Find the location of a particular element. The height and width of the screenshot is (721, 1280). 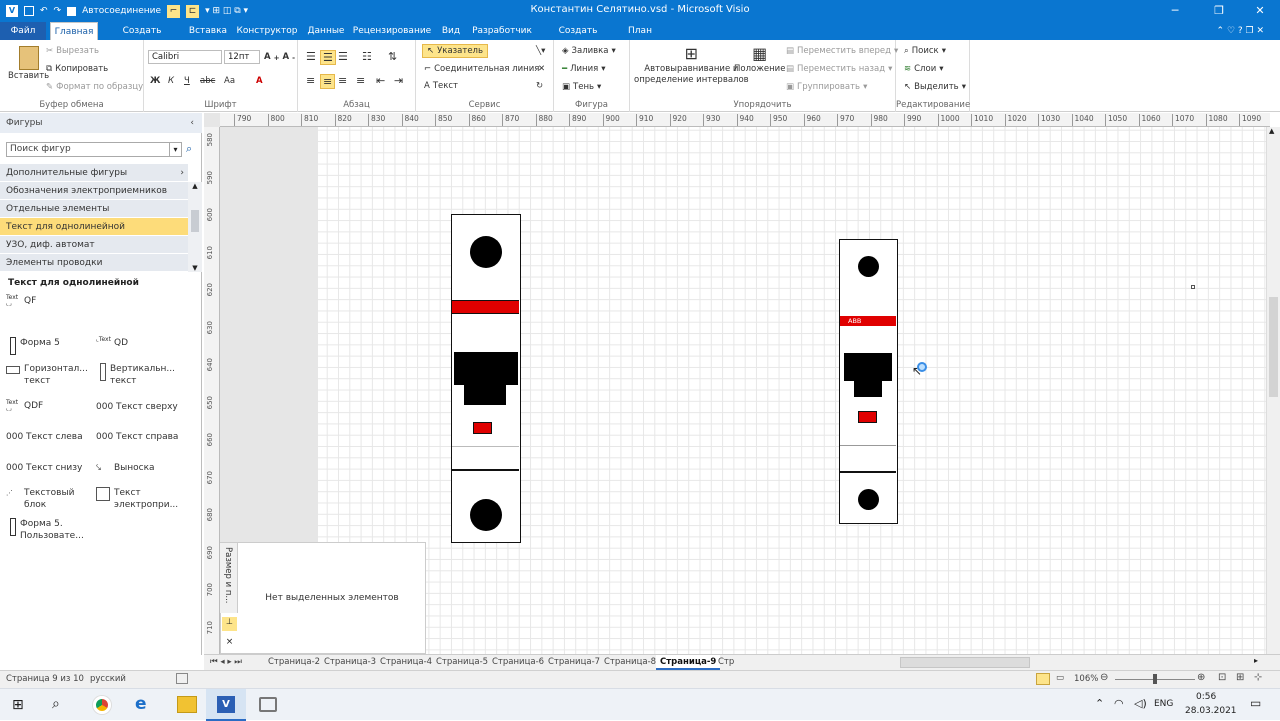

pointer-tool-button: ↖ Указатель is located at coordinates (455, 51).